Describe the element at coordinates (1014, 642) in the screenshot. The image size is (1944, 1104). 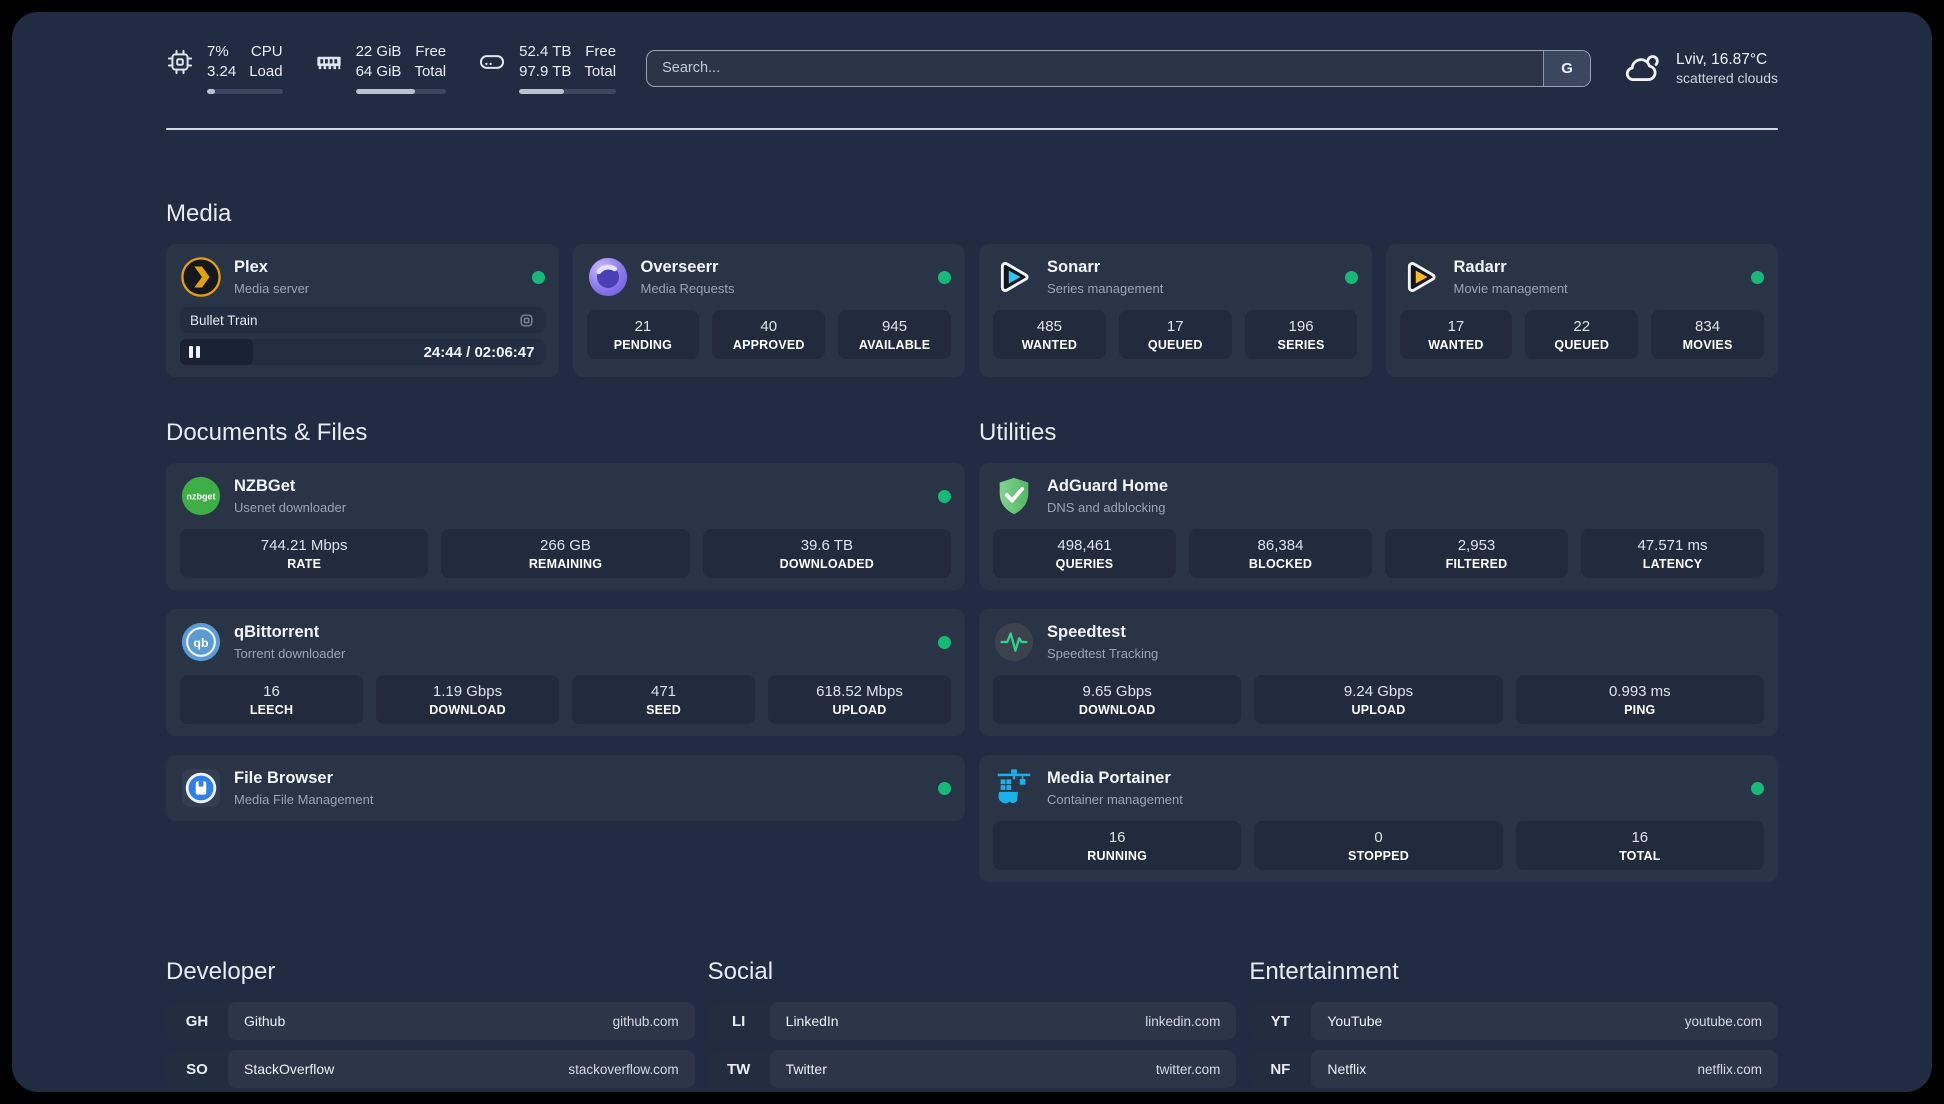
I see `speedtest-icon` at that location.